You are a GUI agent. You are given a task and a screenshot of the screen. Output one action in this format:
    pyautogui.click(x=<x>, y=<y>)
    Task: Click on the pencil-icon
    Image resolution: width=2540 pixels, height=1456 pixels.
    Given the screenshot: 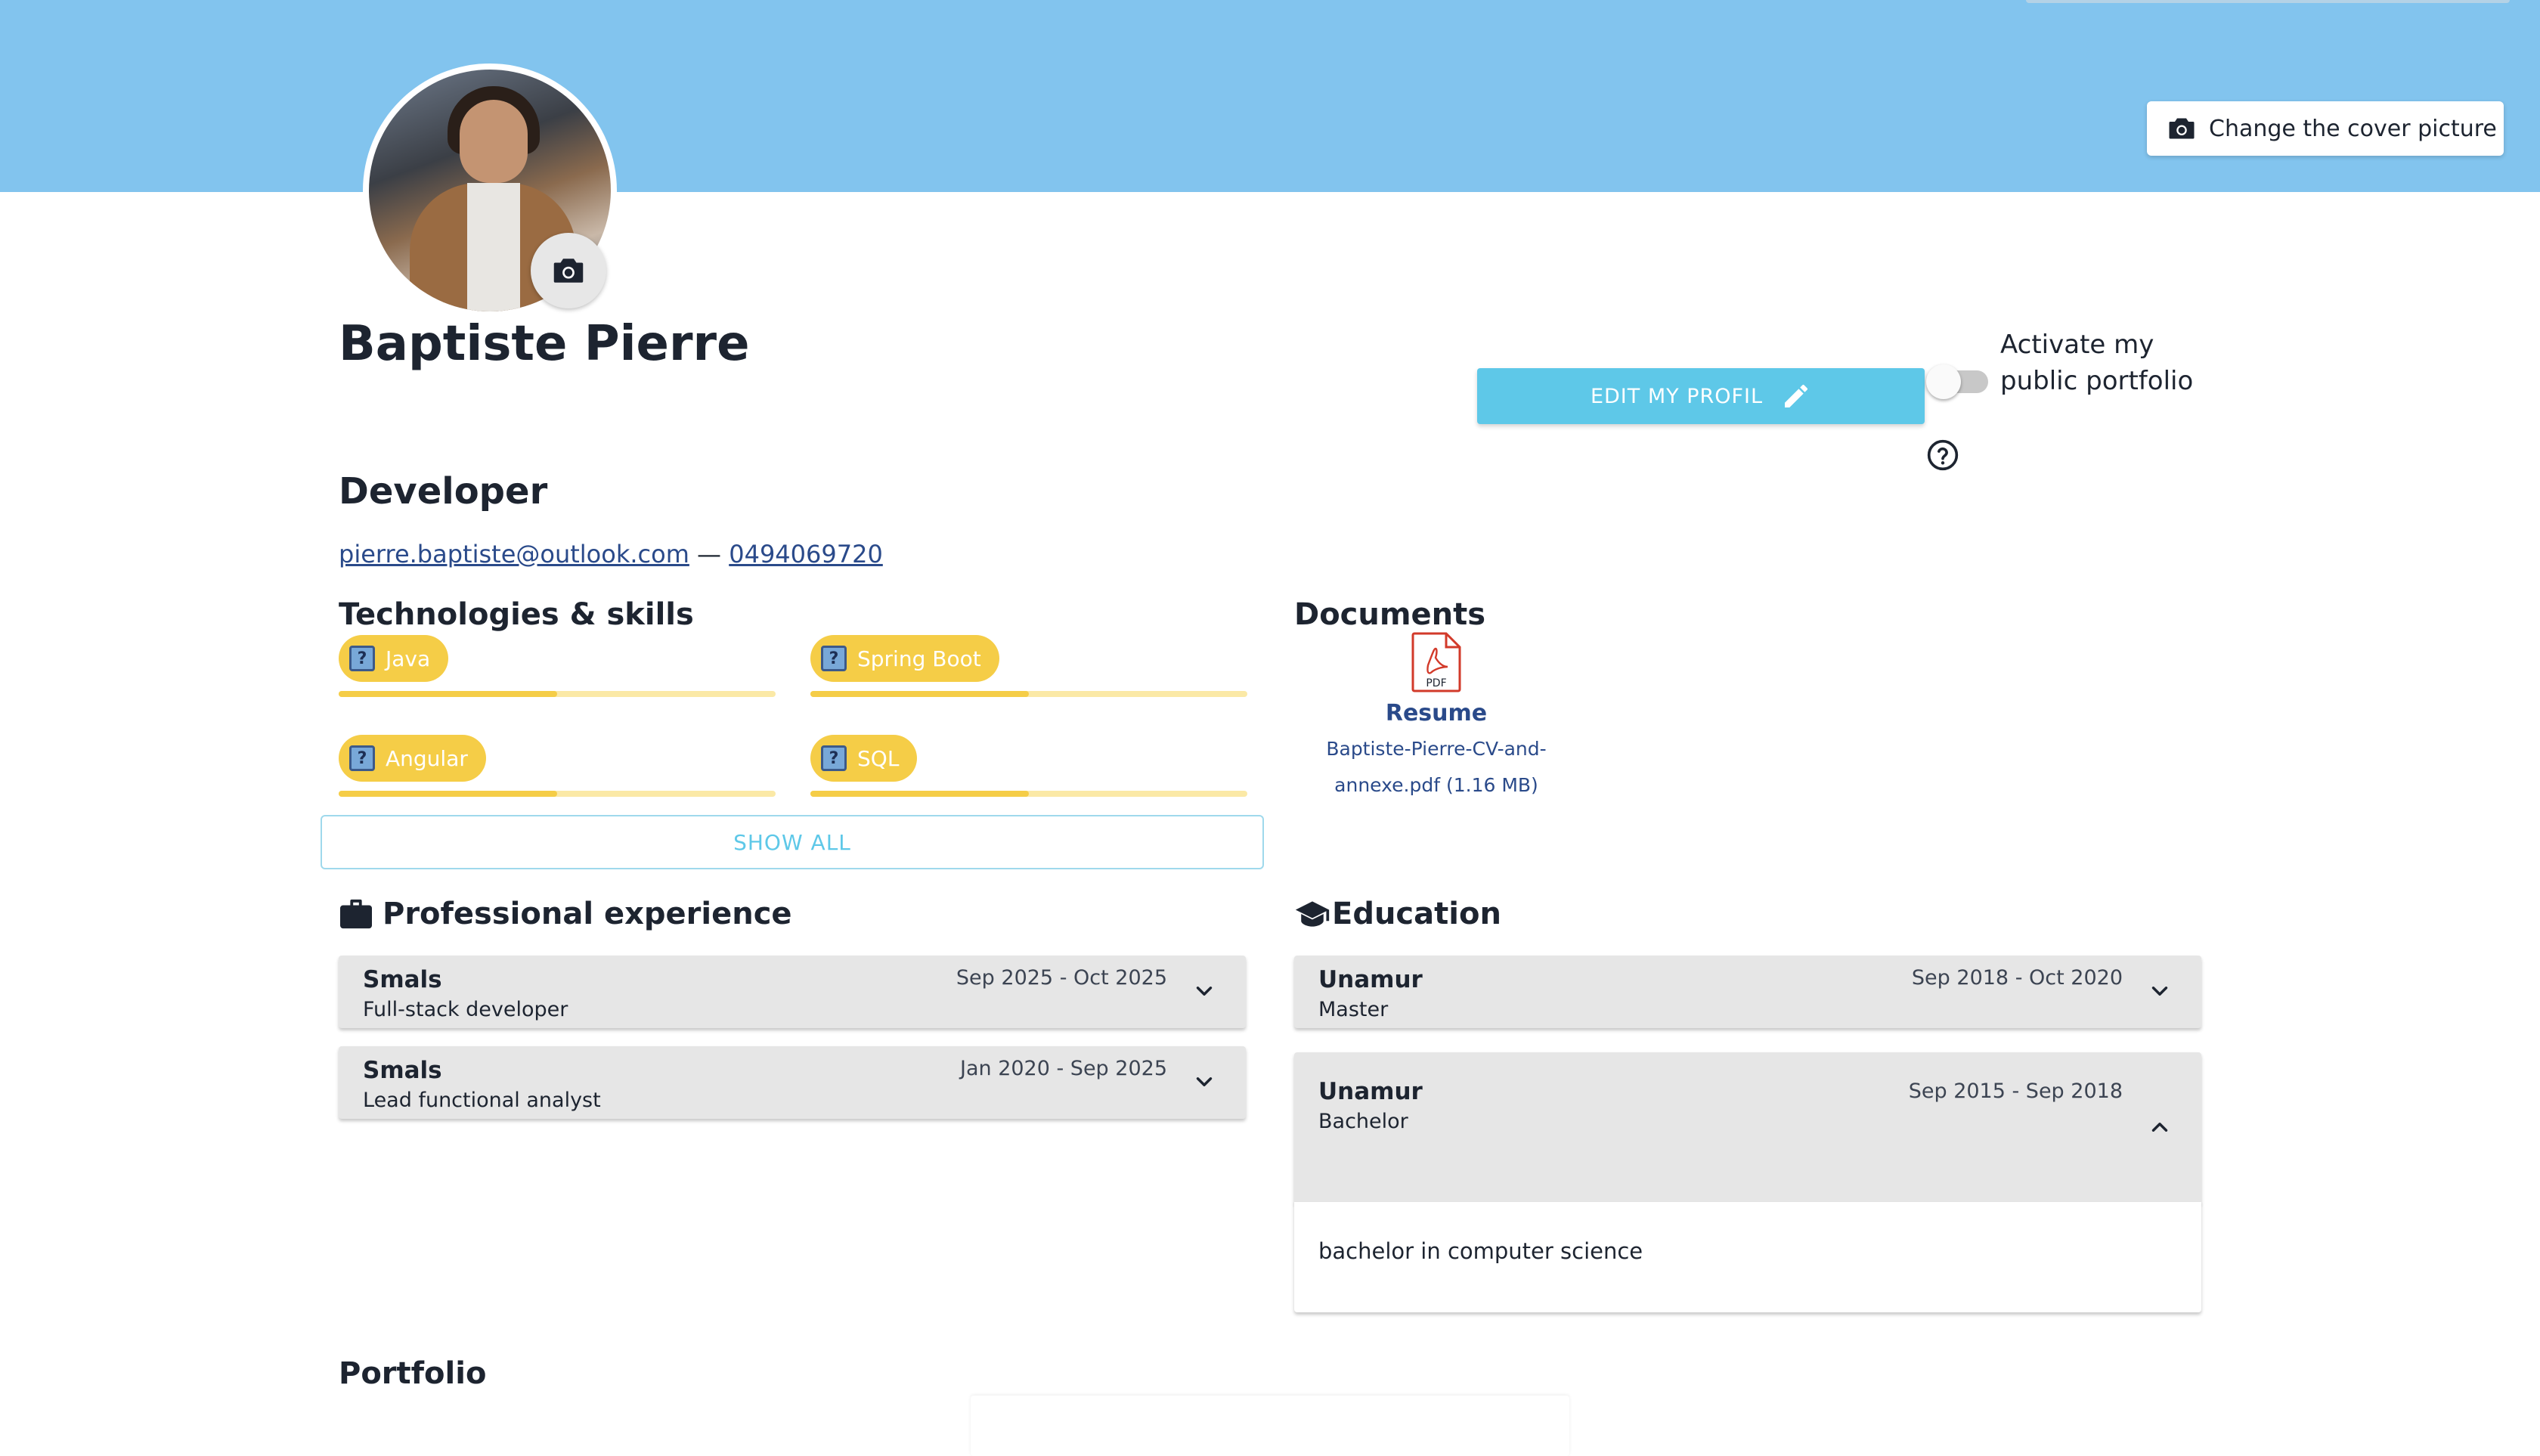 What is the action you would take?
    pyautogui.click(x=1797, y=395)
    